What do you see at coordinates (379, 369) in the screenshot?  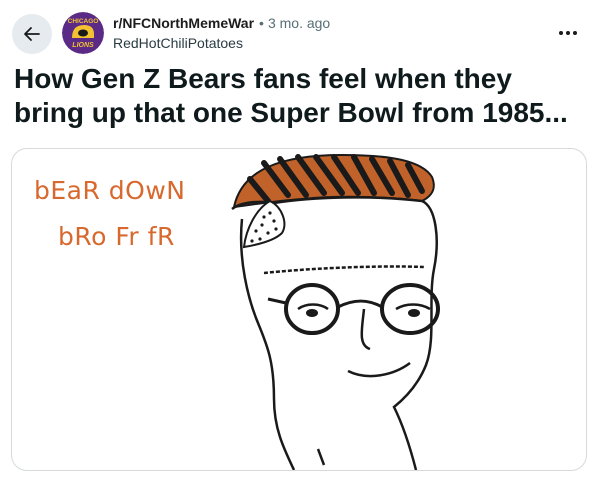 I see `smile` at bounding box center [379, 369].